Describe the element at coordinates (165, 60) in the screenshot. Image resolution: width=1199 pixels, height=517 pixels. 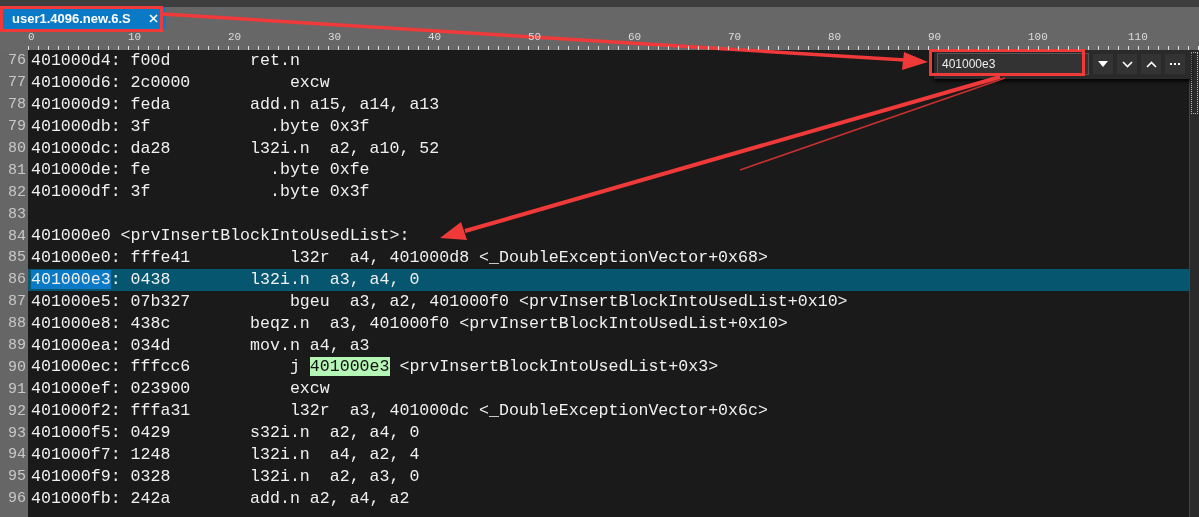
I see `code-line: 401000d4: f00d ret.n` at that location.